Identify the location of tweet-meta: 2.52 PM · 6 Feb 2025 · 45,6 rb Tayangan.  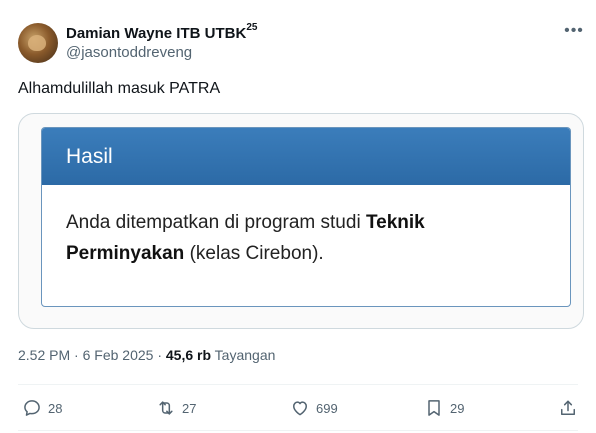
(146, 355).